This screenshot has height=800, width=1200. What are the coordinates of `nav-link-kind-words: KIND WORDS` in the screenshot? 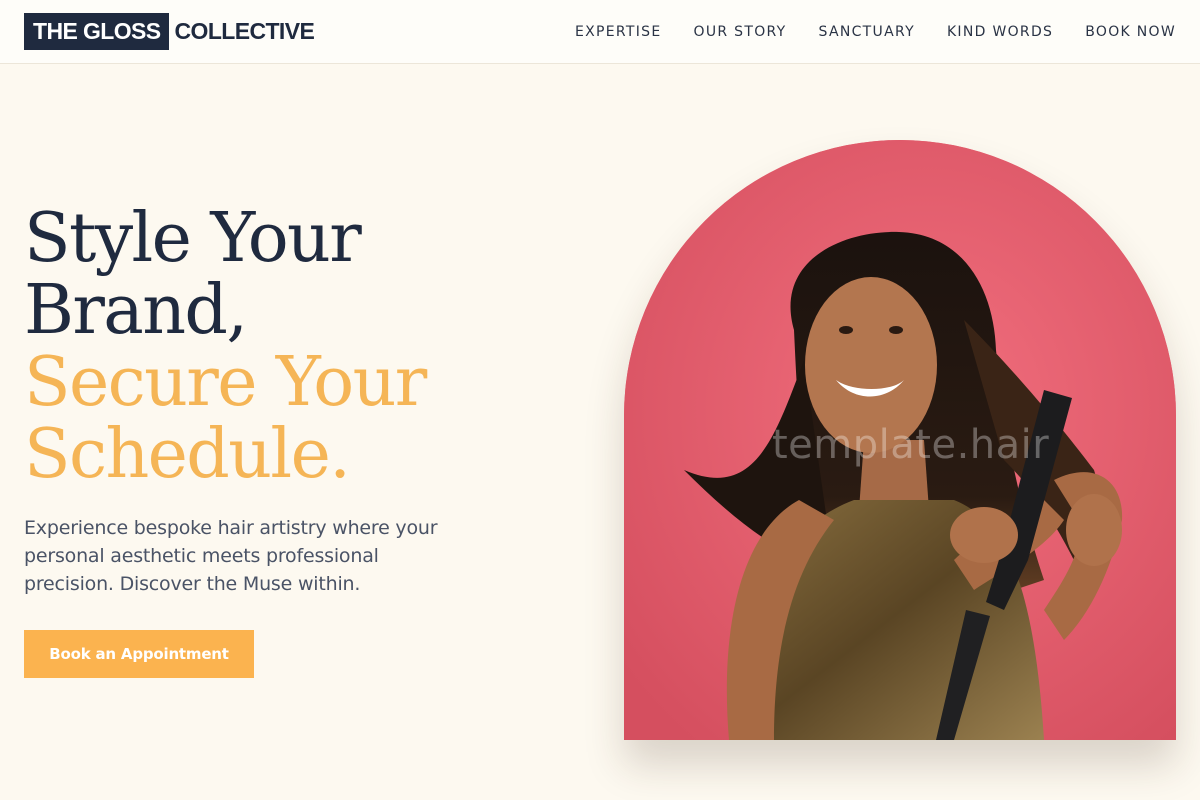 It's located at (1000, 32).